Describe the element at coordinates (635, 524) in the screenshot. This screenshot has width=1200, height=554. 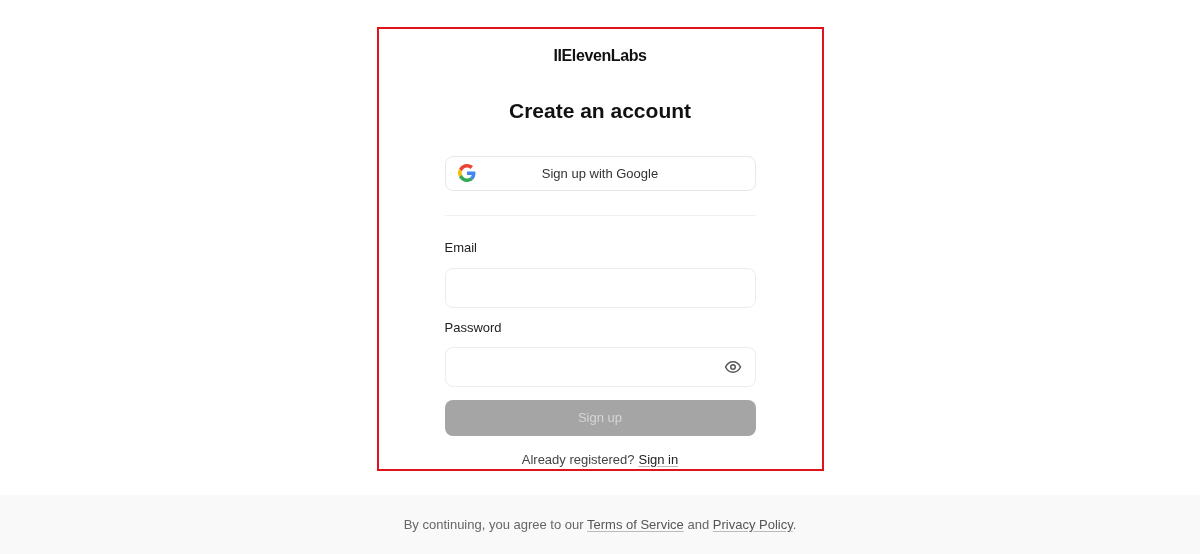
I see `terms-link: Terms of Service` at that location.